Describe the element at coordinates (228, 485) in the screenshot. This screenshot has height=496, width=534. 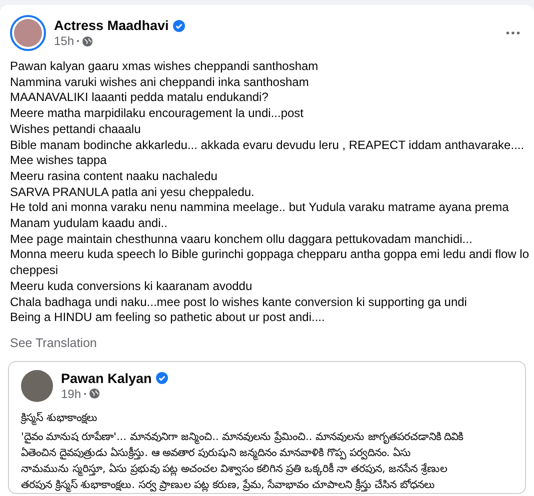
I see `shared-post-text-line: తరపున క్రిస్మస్ శుభాకాంక్షలు. సర్వ ప్రాణుల పట్ల కరుణ, ప్రేమ, సేవాభావం చూపాలని క్రీస్తు చేసిన బోధనలు` at that location.